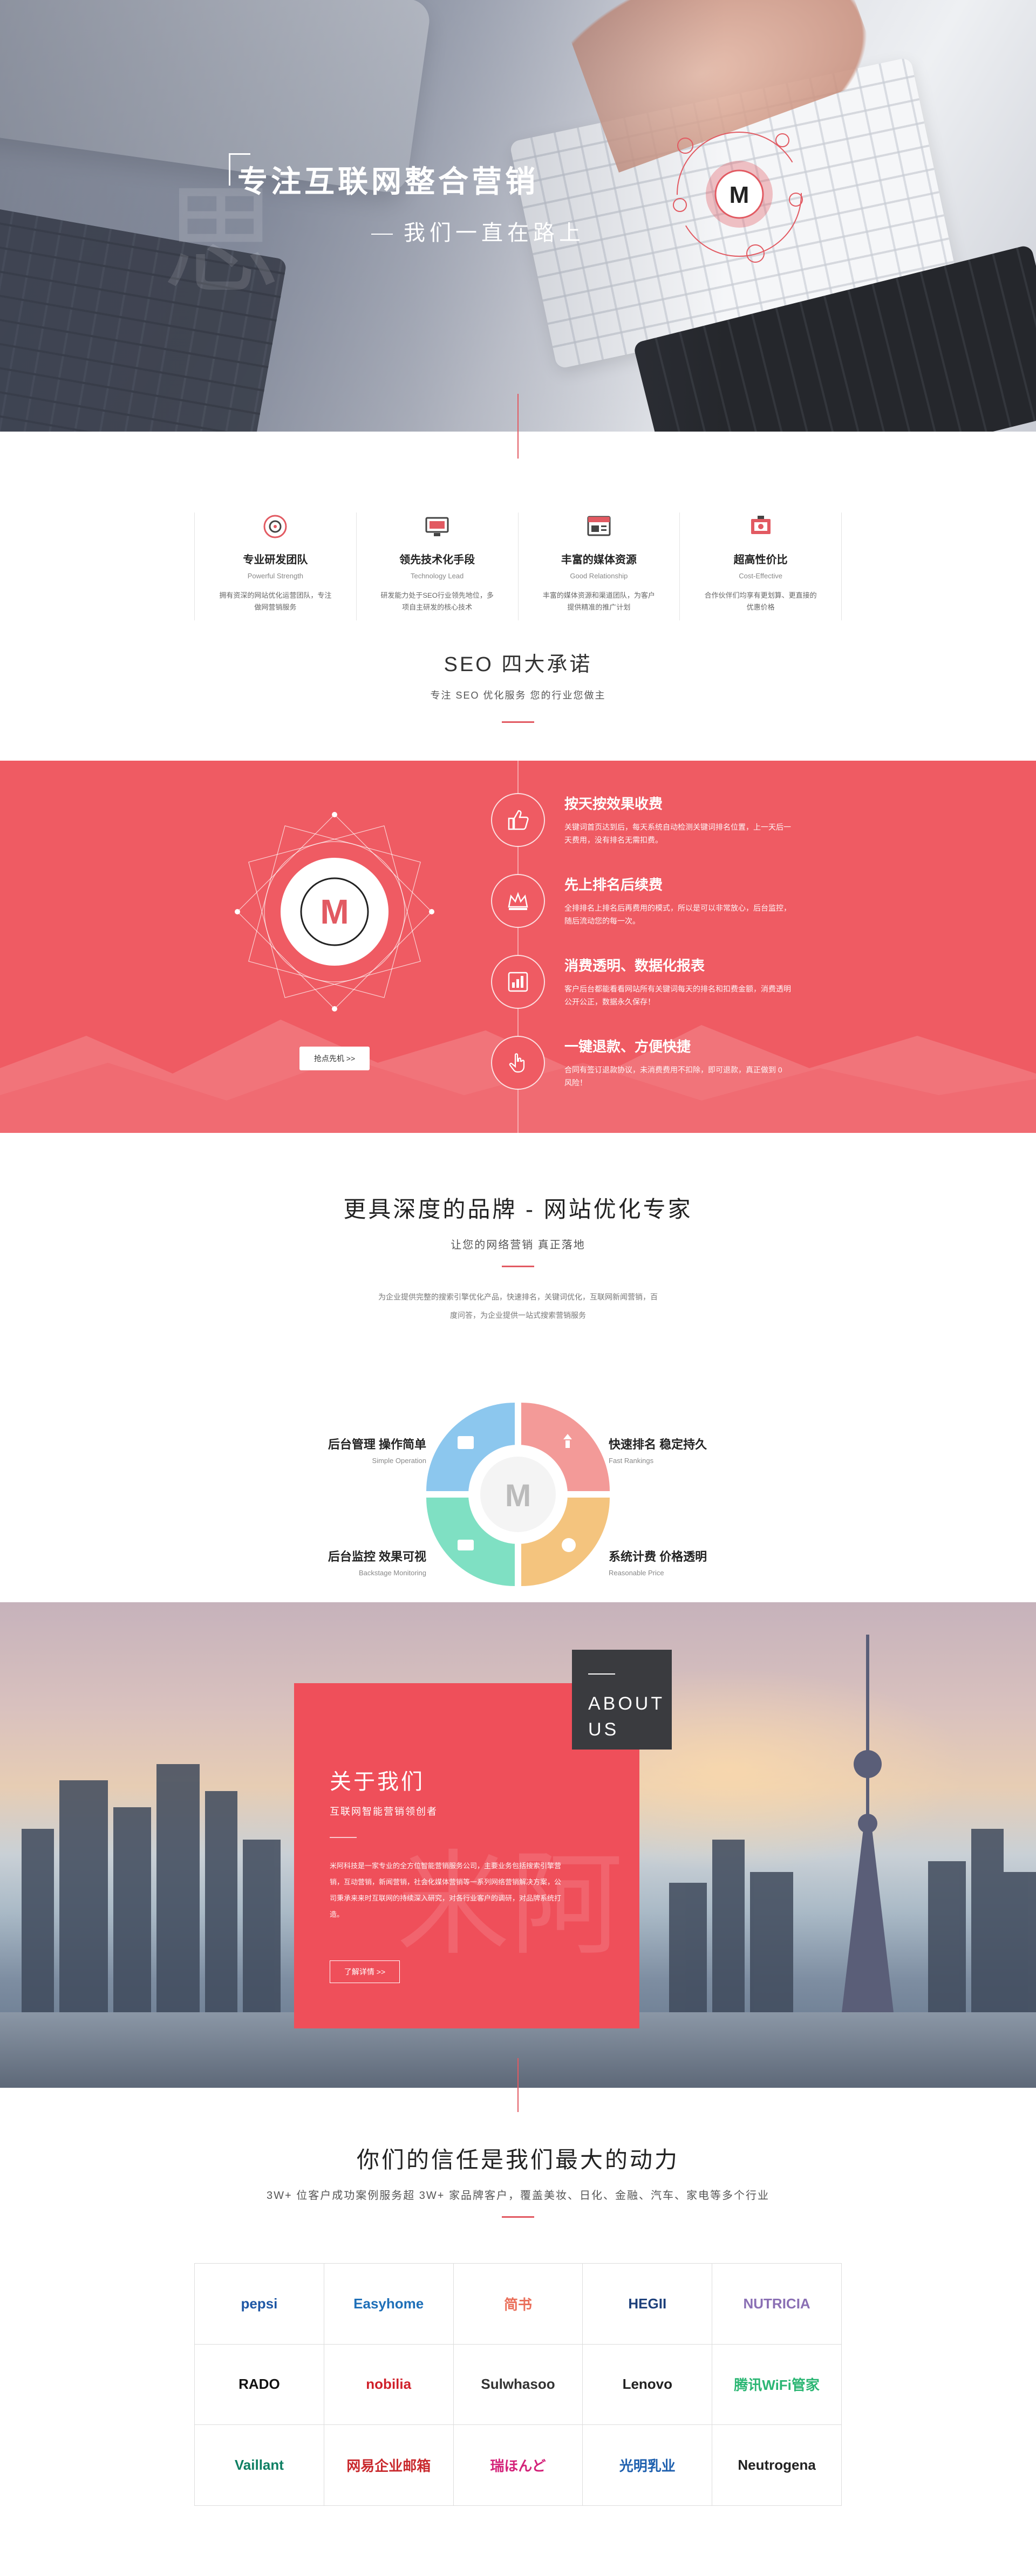 The width and height of the screenshot is (1036, 2576). I want to click on hand-pointer-icon, so click(517, 1063).